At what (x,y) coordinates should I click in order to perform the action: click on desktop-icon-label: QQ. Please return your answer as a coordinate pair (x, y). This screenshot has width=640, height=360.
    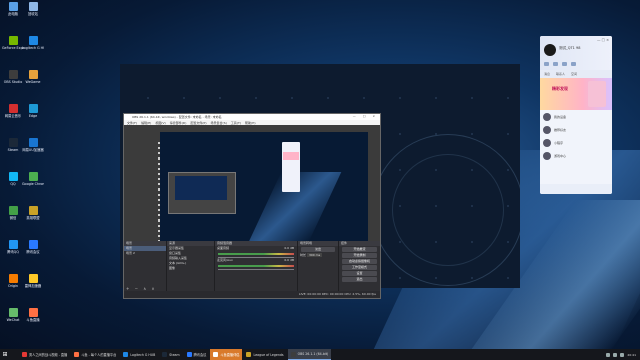
    Looking at the image, I should click on (13, 184).